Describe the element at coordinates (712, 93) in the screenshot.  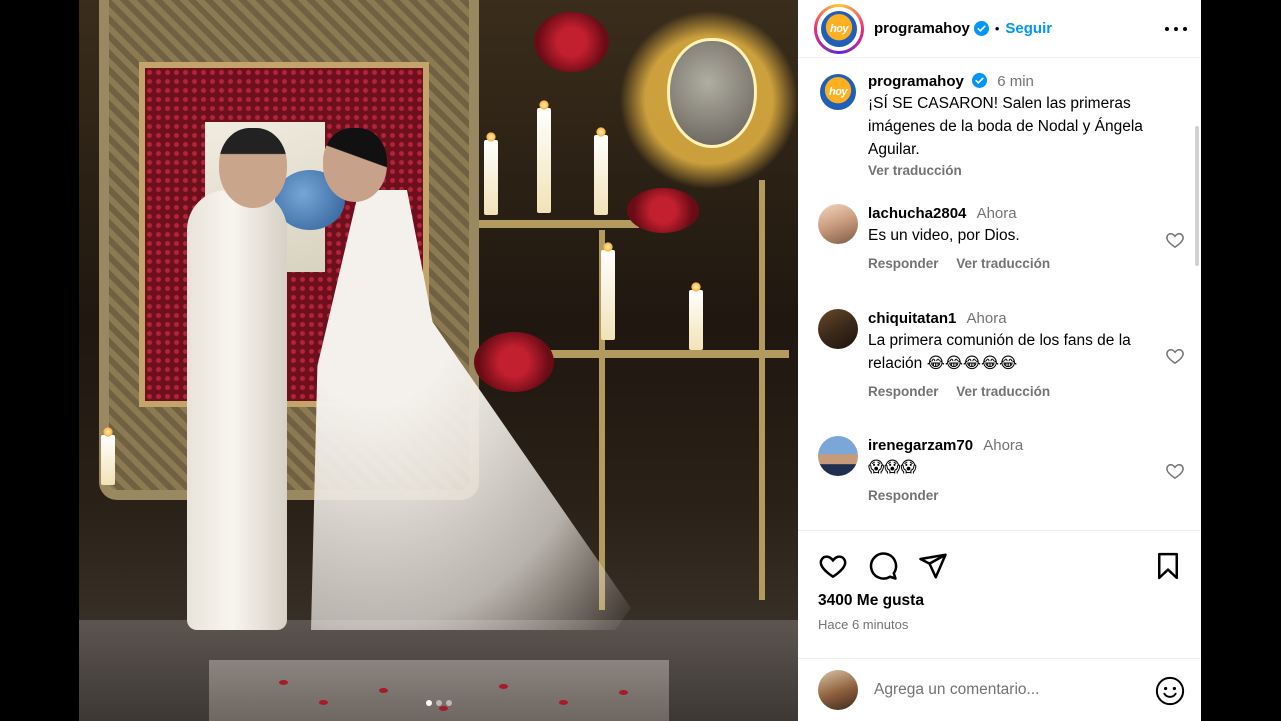
I see `silver-heart-ornament` at that location.